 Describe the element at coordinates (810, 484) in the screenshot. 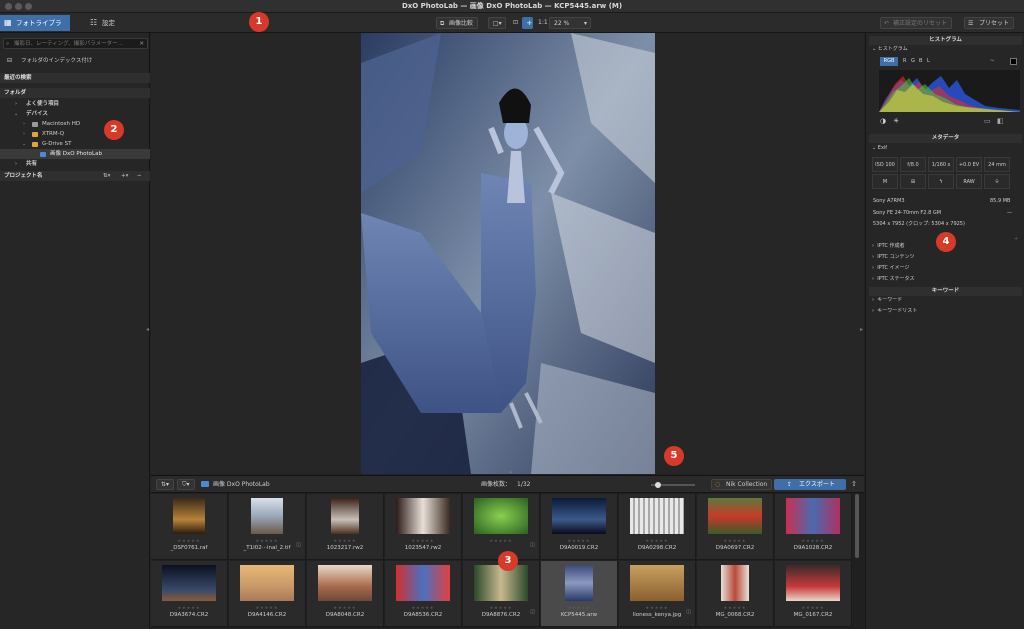

I see `export-button: ⇪ エクスポート` at that location.